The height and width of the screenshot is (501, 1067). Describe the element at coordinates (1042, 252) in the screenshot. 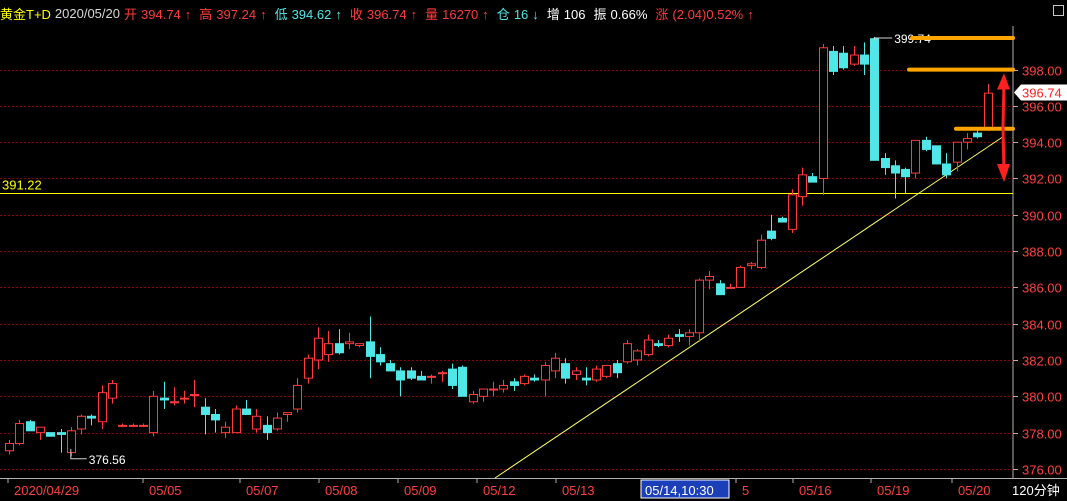

I see `y-tick-label: 388.00` at that location.